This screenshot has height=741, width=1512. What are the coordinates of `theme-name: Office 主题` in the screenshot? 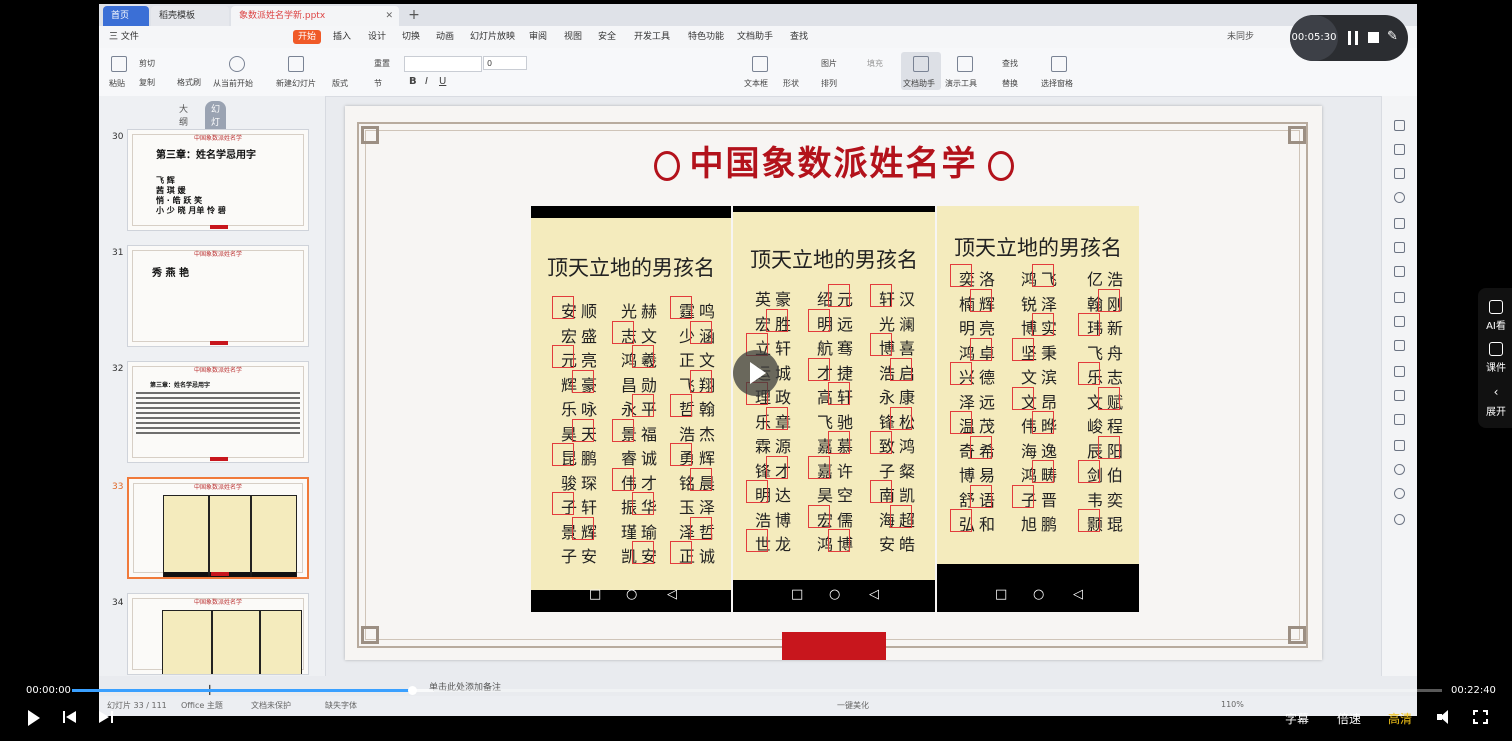 It's located at (202, 705).